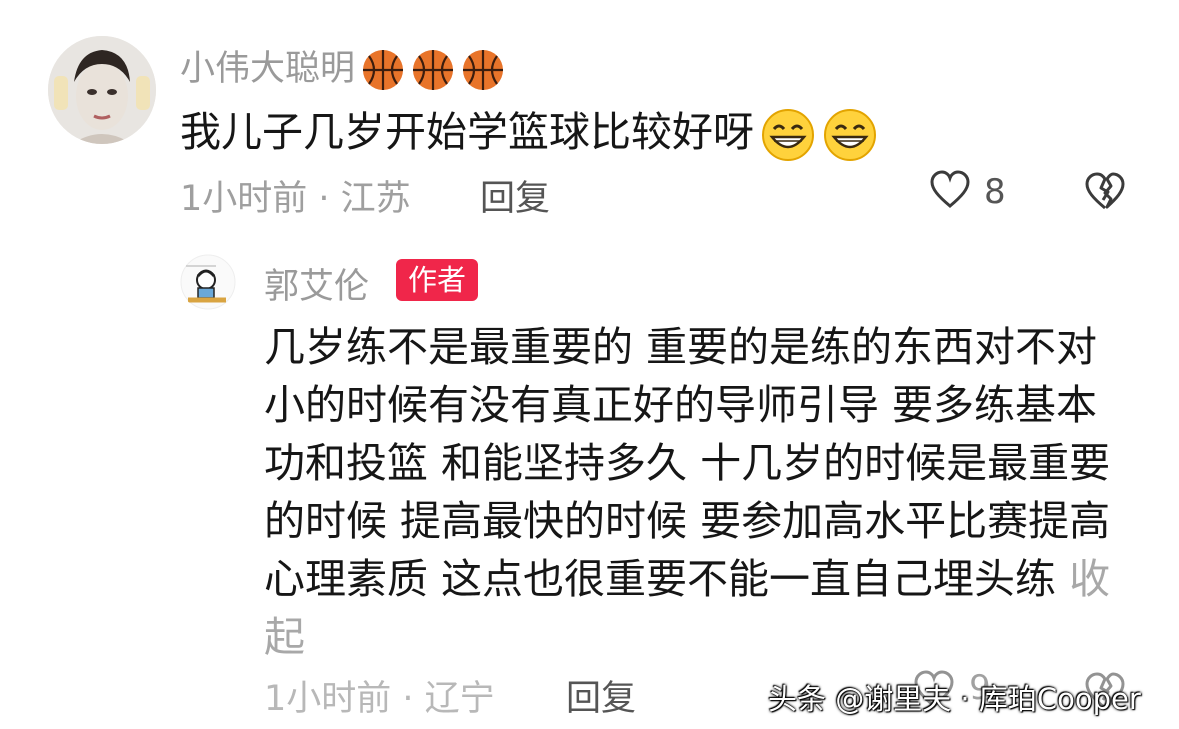 The image size is (1179, 729). Describe the element at coordinates (467, 132) in the screenshot. I see `comment-text: 我儿子几岁开始学篮球比较好呀` at that location.